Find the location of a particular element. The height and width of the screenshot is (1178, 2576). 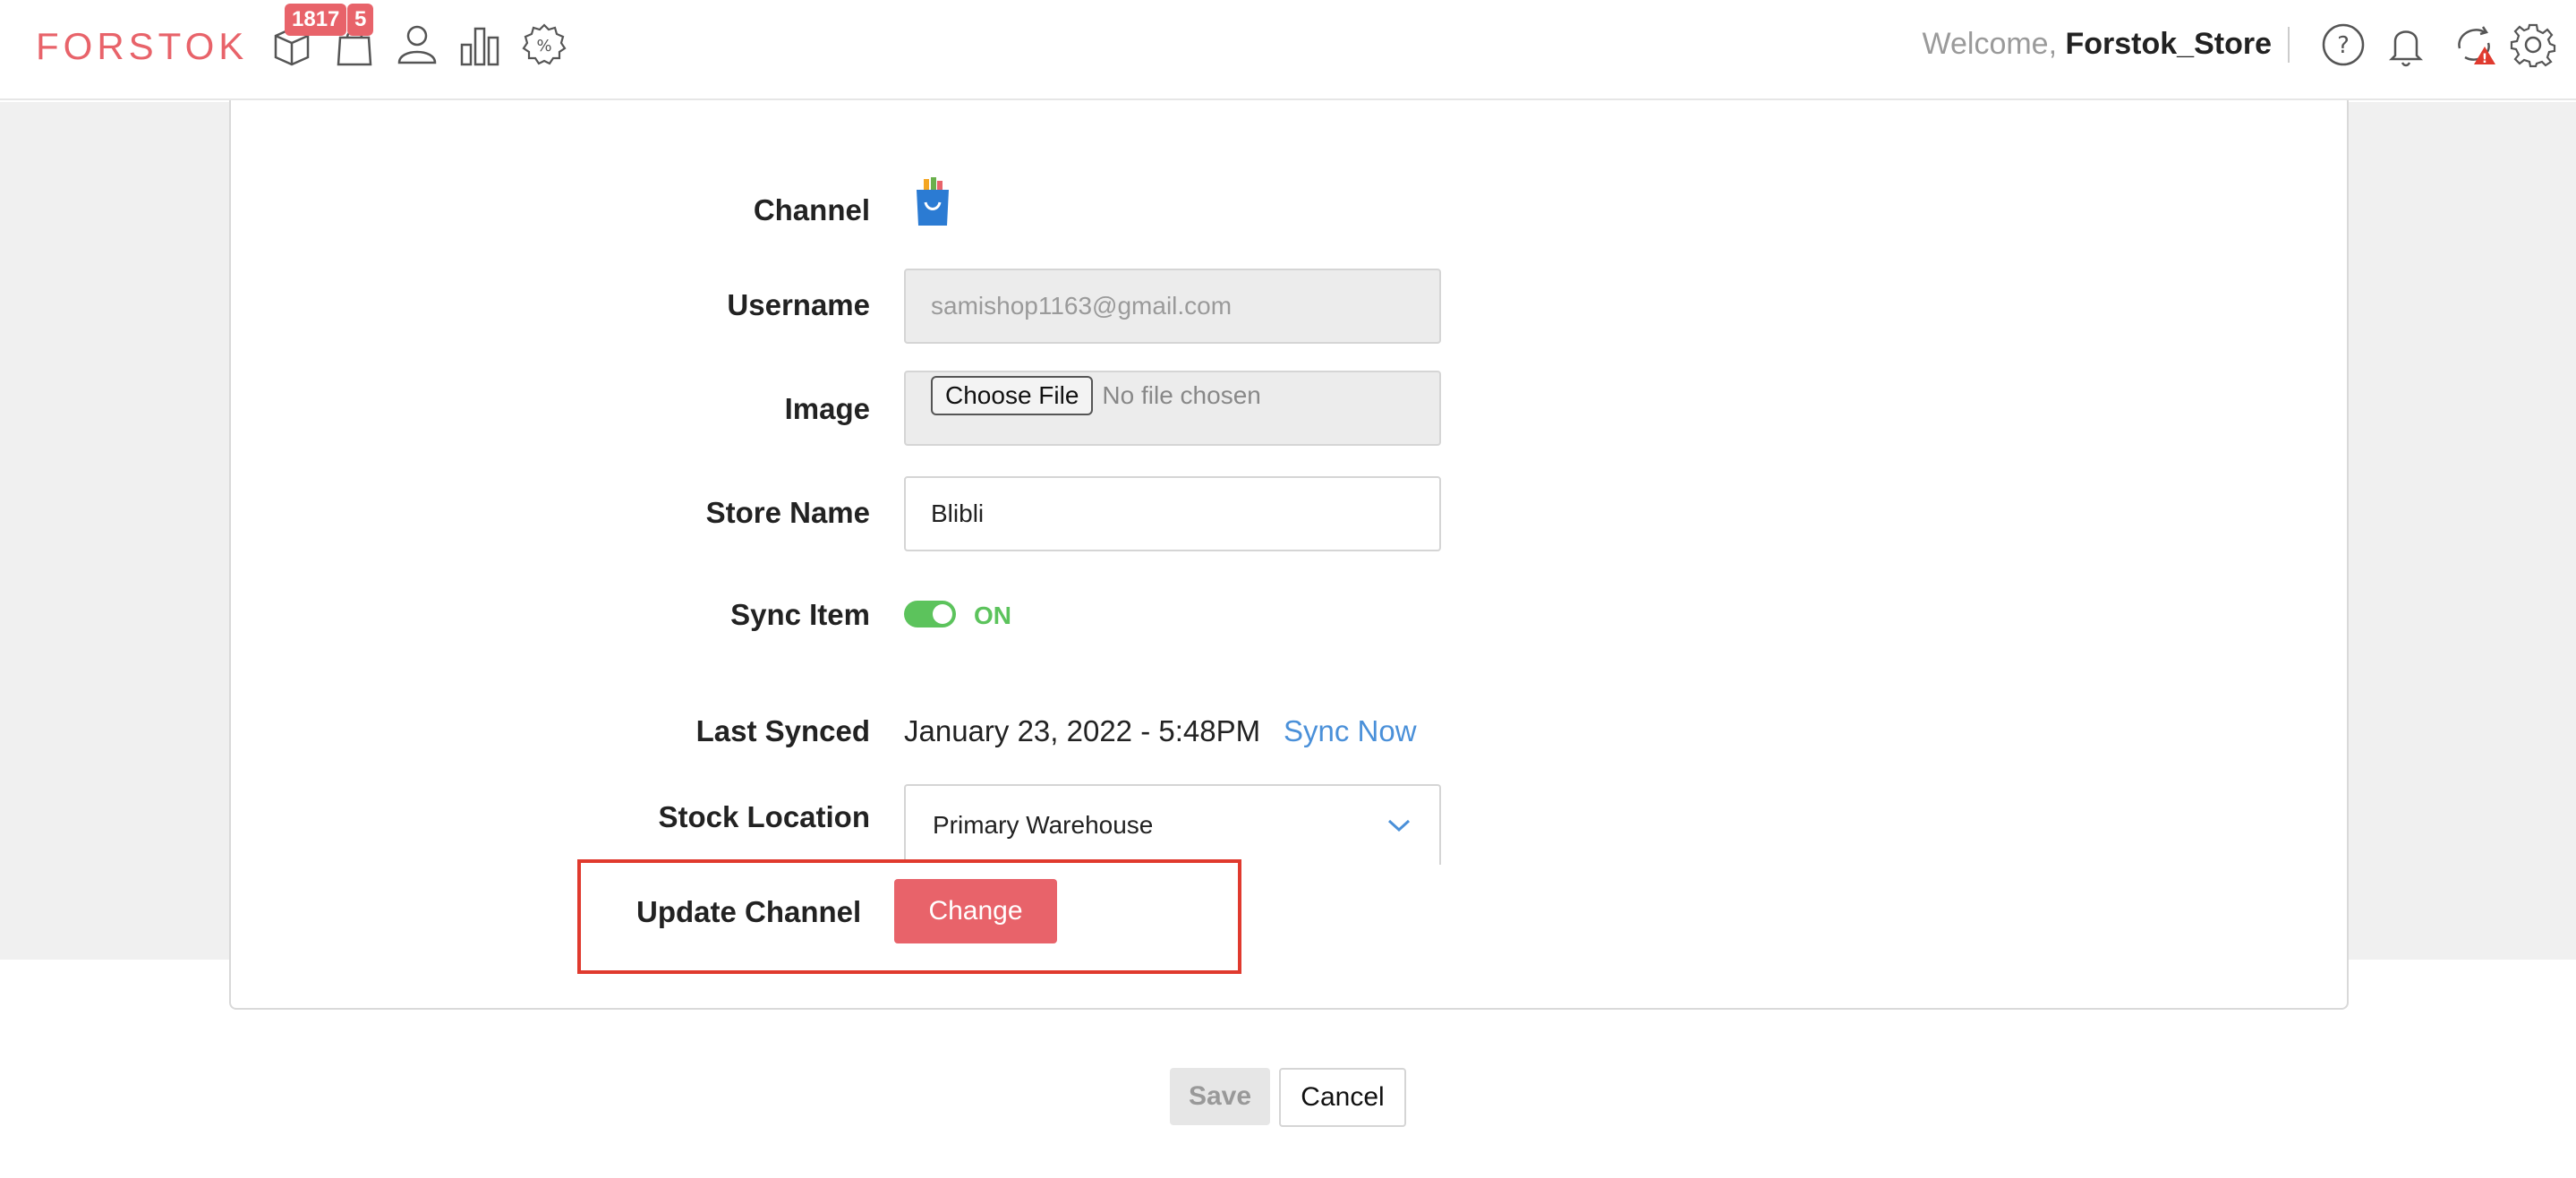

settings-button is located at coordinates (2533, 45).